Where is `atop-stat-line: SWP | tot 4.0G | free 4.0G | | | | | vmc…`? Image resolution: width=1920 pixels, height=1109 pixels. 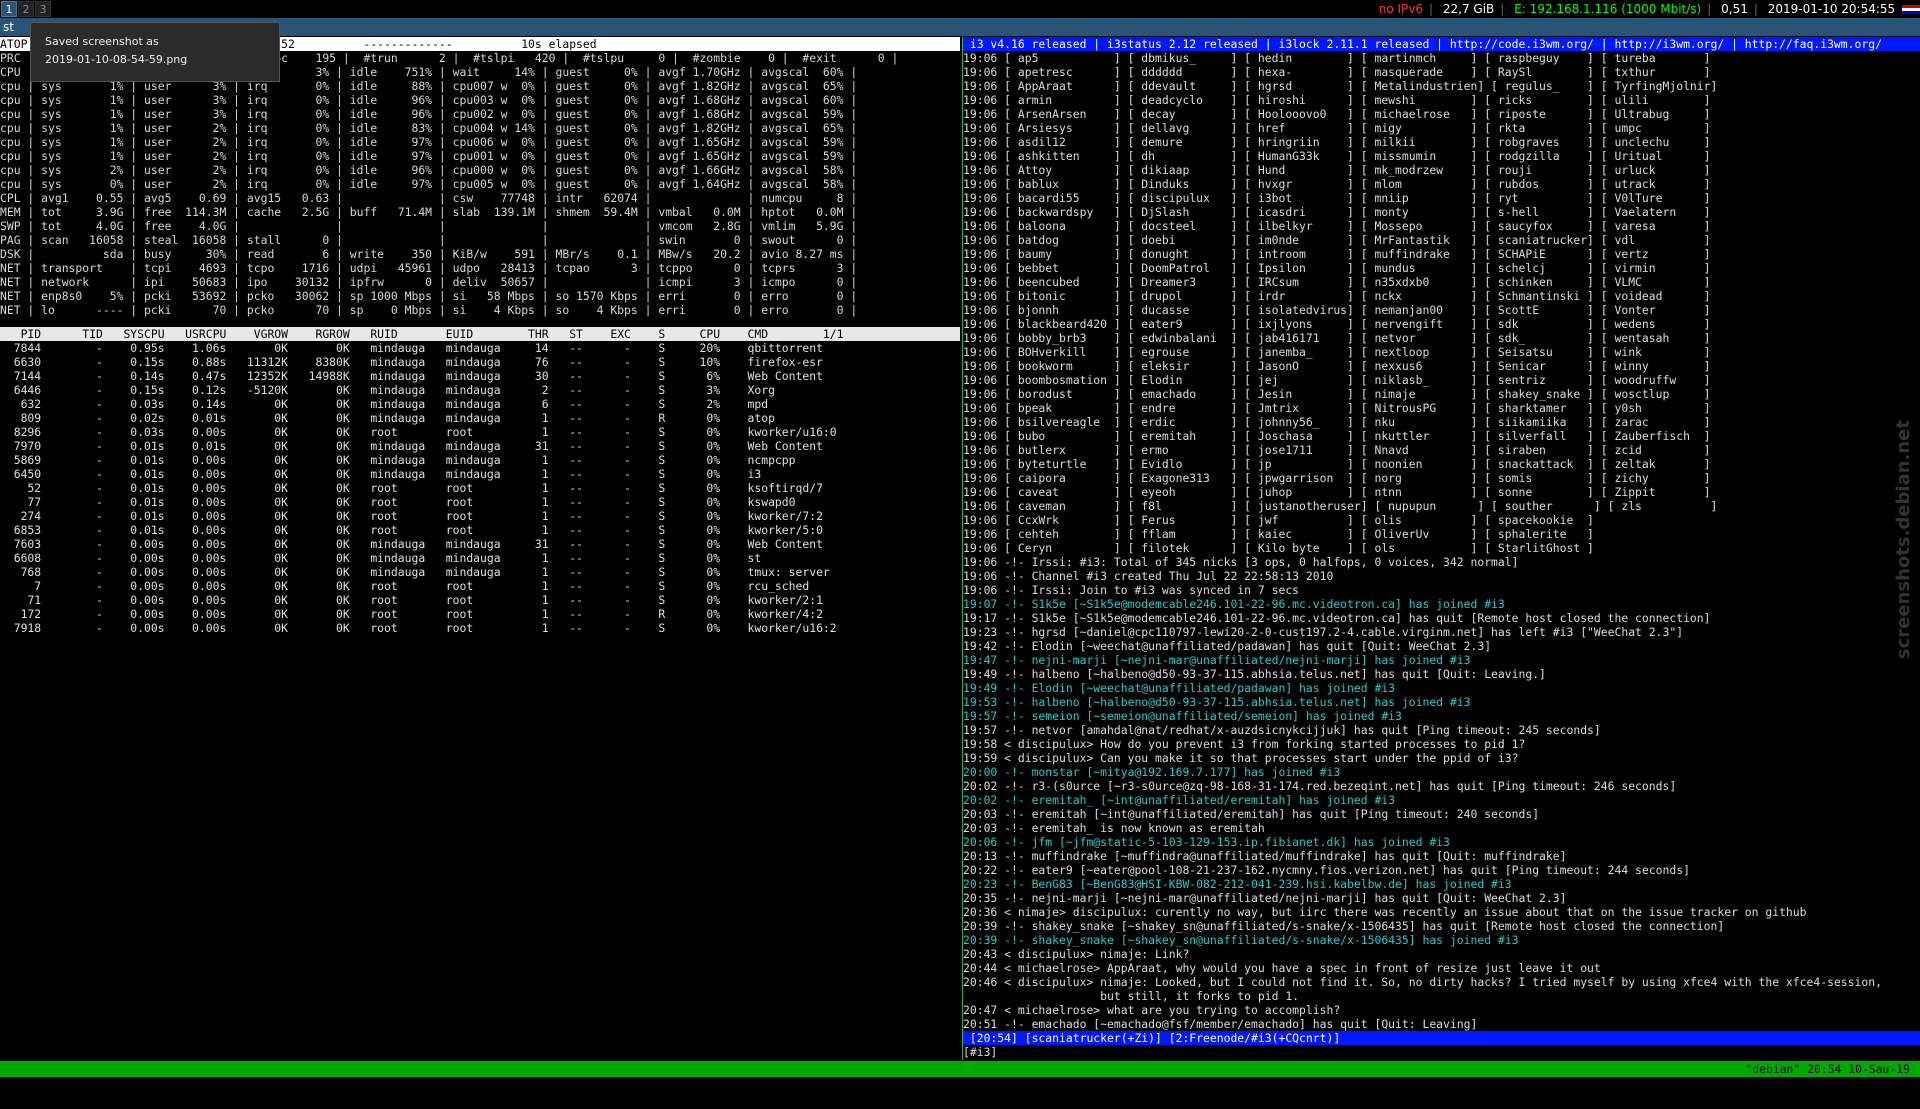
atop-stat-line: SWP | tot 4.0G | free 4.0G | | | | | vmc… is located at coordinates (429, 226).